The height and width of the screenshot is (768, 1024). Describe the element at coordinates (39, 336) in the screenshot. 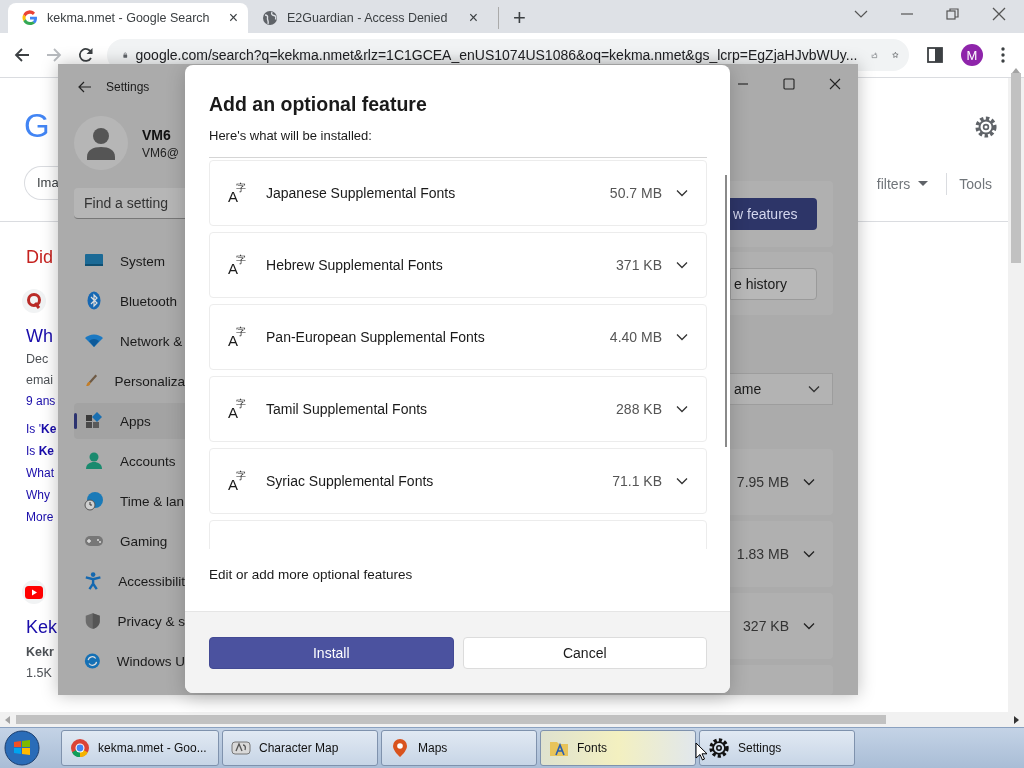

I see `result-title-link: Wh` at that location.